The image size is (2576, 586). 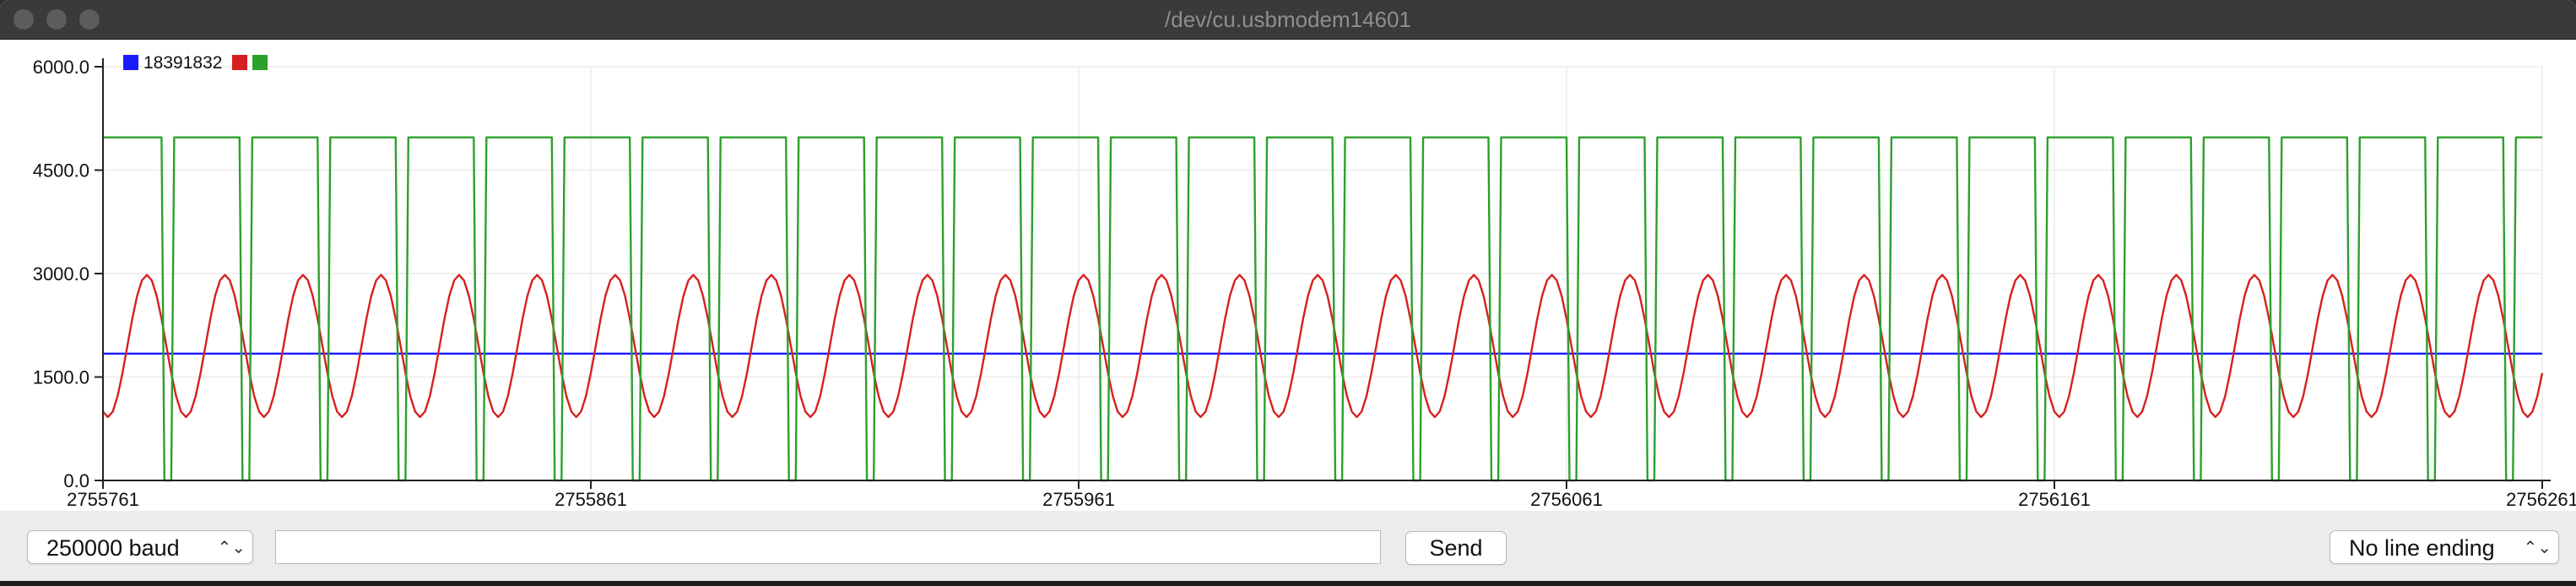 I want to click on bottom-toolbar: 250000 baud ⌃⌄ Send No line ending ⌃⌄, so click(x=1288, y=549).